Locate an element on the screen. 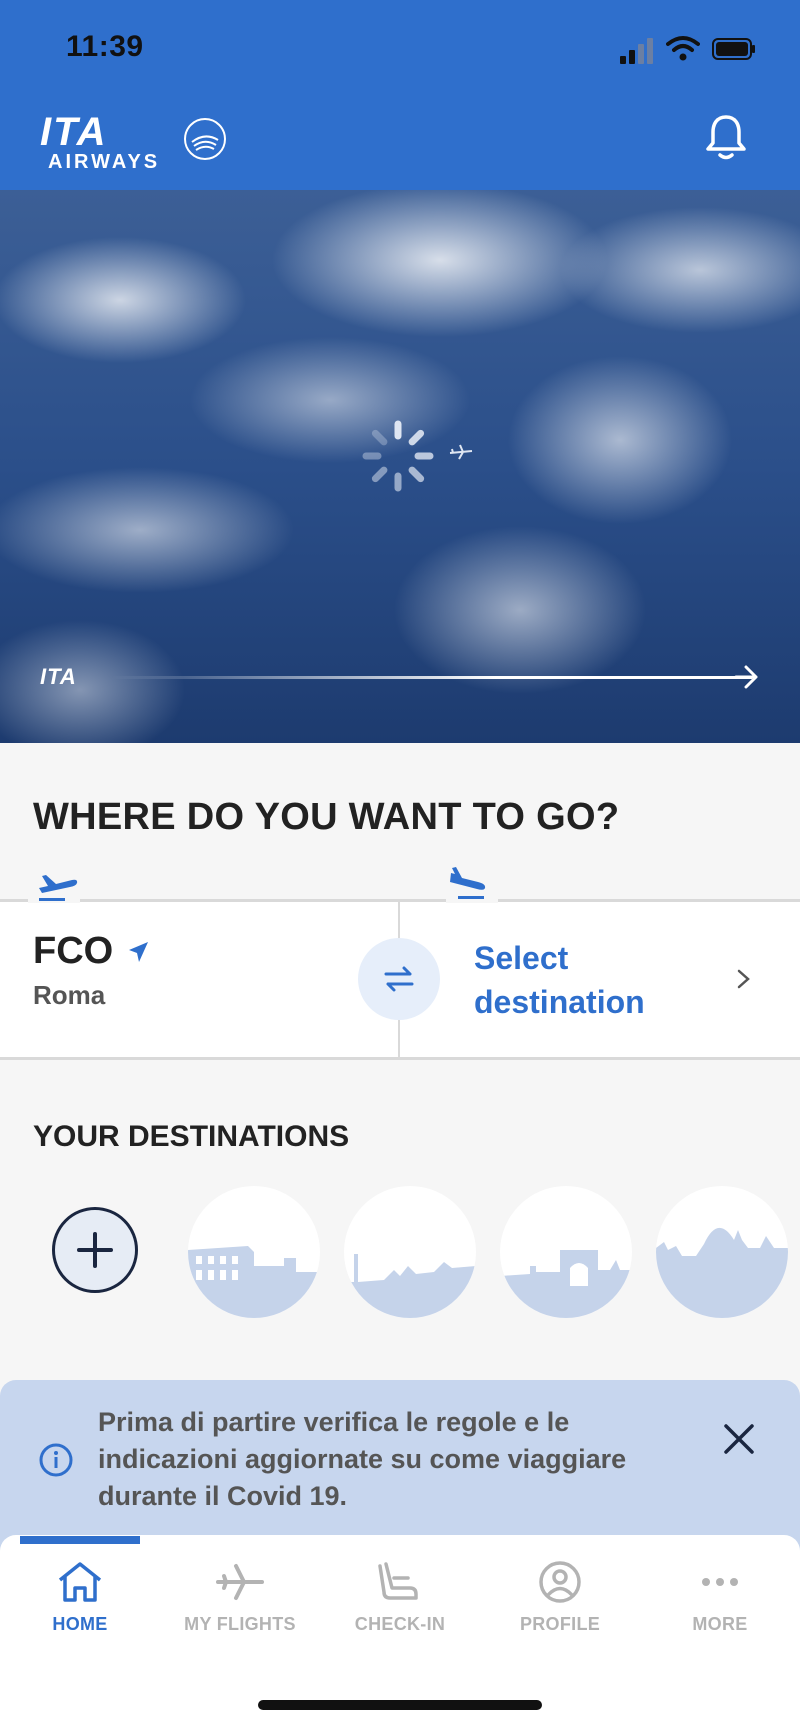 This screenshot has height=1731, width=800. ita-airways-logo: ITA AIRWAYS is located at coordinates (135, 142).